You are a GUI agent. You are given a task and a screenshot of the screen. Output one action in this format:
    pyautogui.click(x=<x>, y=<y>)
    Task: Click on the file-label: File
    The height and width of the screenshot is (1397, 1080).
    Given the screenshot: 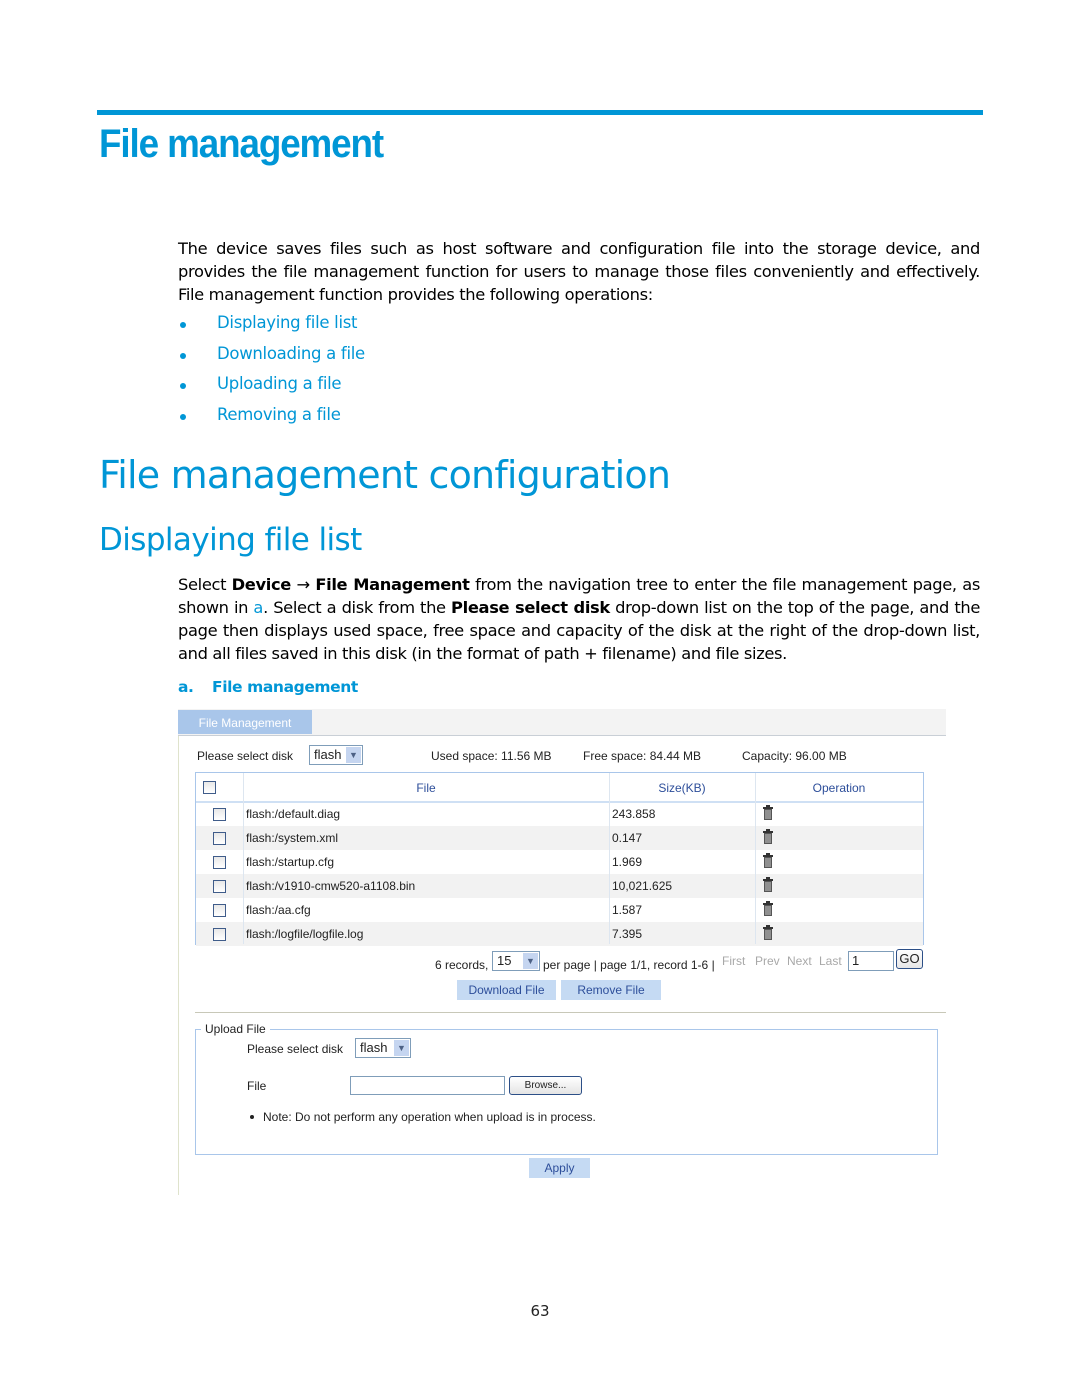 What is the action you would take?
    pyautogui.click(x=257, y=1086)
    